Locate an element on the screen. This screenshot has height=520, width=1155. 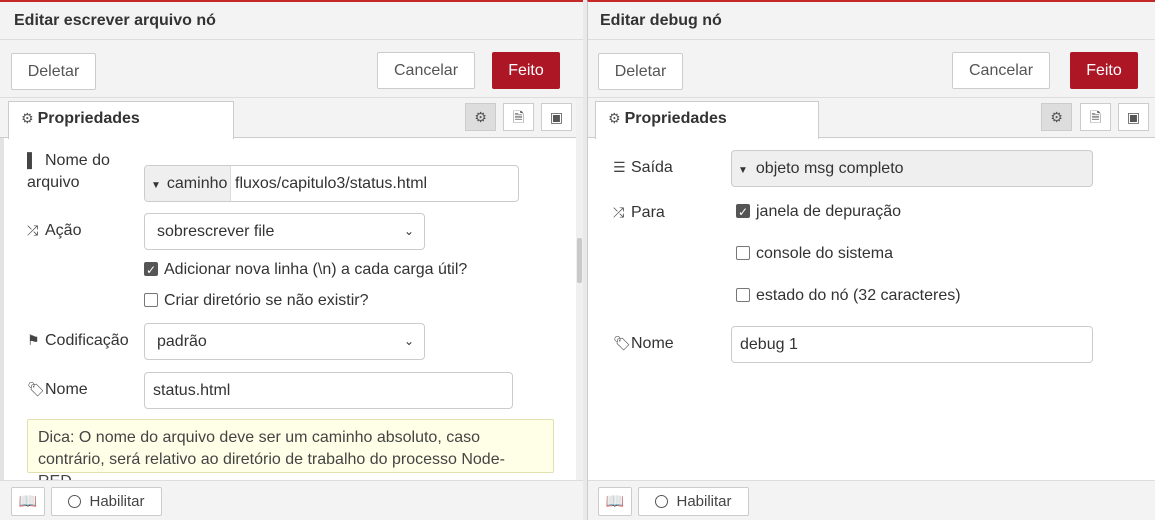
encoding-select: padrão ⌄ is located at coordinates (284, 341).